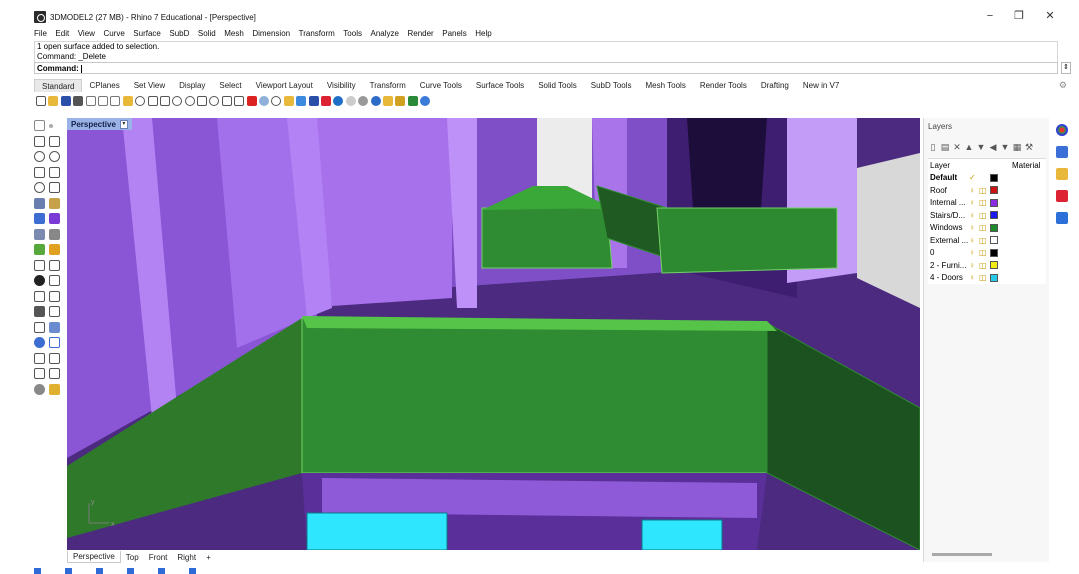 This screenshot has width=1079, height=574. What do you see at coordinates (94, 557) in the screenshot?
I see `tab-perspective: Perspective` at bounding box center [94, 557].